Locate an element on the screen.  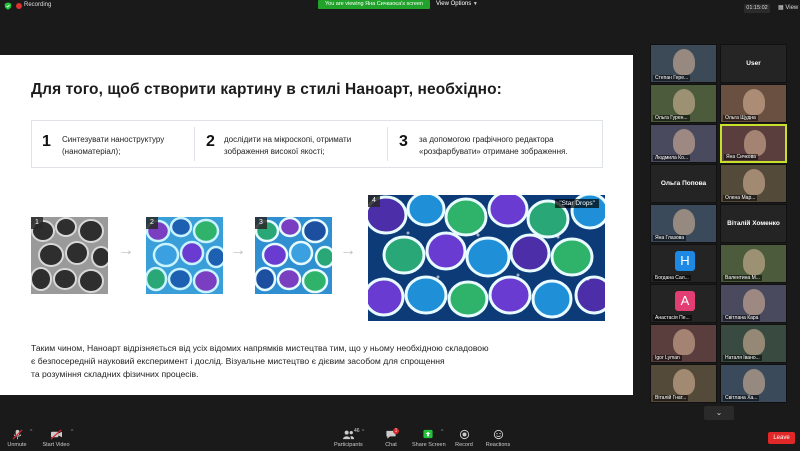
participant-tile: Ольга Попова is located at coordinates (683, 183).